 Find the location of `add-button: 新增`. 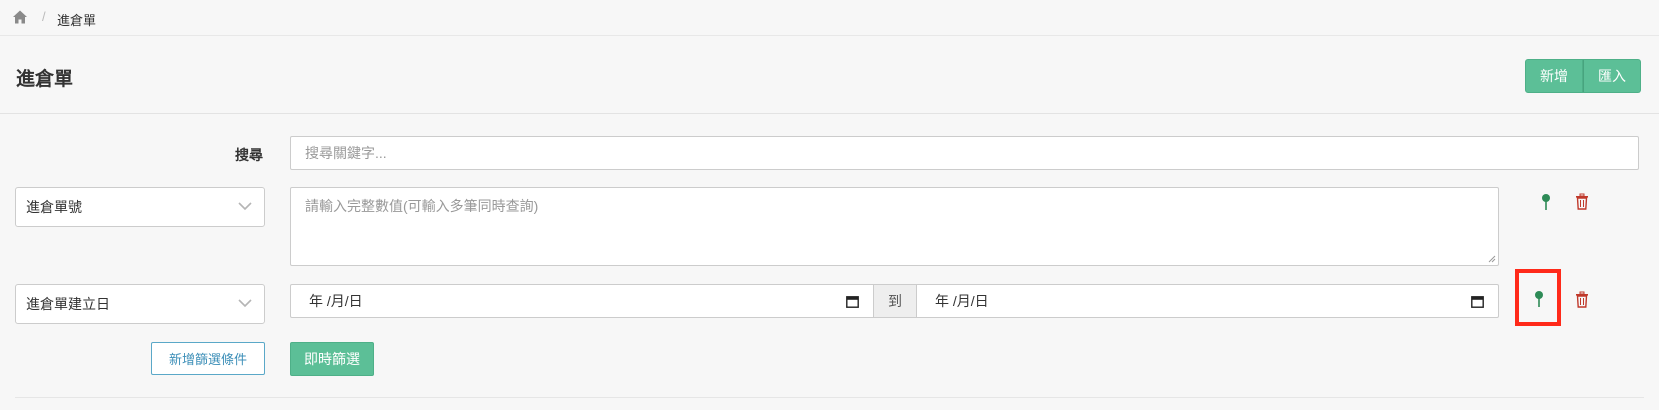

add-button: 新增 is located at coordinates (1554, 76).